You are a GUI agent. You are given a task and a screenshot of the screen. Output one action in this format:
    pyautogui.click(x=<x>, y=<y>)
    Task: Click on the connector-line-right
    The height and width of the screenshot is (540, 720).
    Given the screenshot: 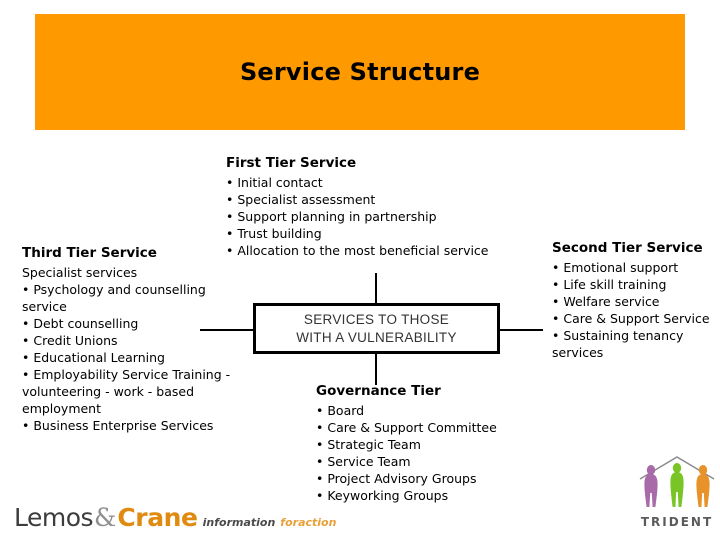 What is the action you would take?
    pyautogui.click(x=521, y=330)
    